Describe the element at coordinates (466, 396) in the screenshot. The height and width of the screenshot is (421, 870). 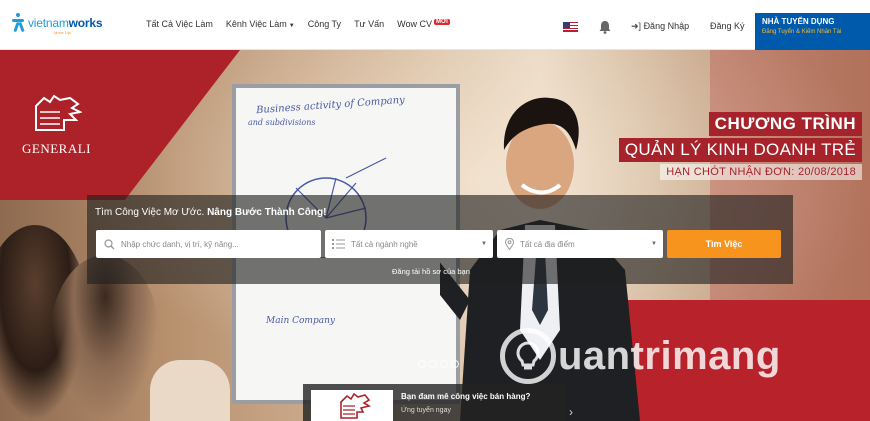
I see `promo-title: Bạn đam mê công việc bán hàng?` at that location.